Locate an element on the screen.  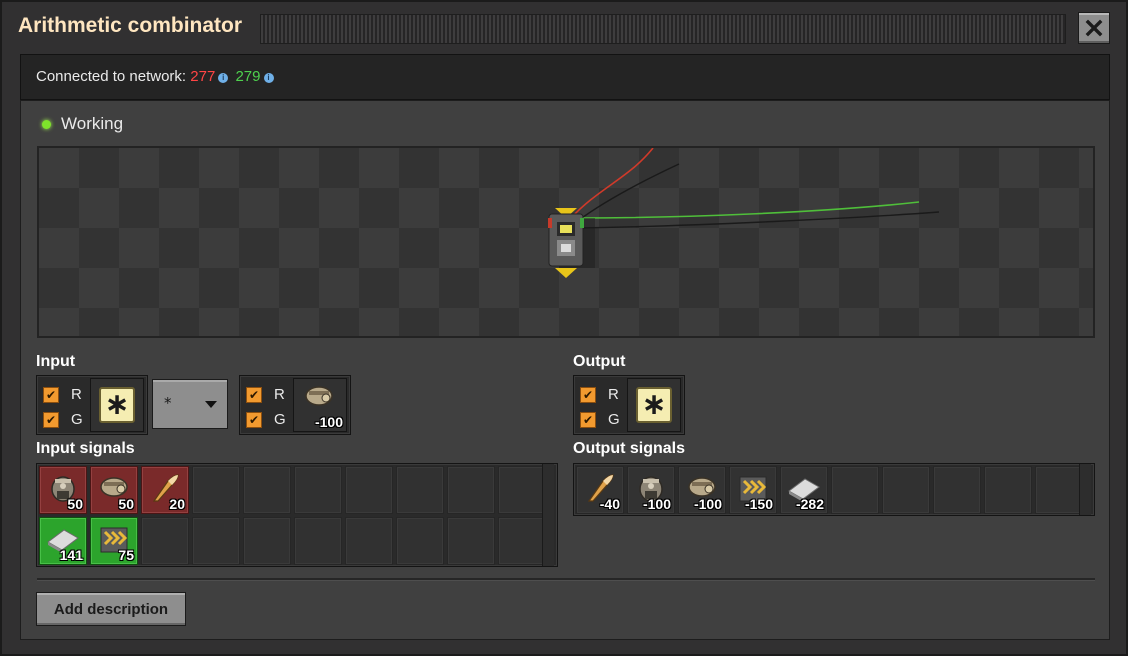
input-second-signal-panel: ✔ R ✔ G -100 is located at coordinates (295, 405).